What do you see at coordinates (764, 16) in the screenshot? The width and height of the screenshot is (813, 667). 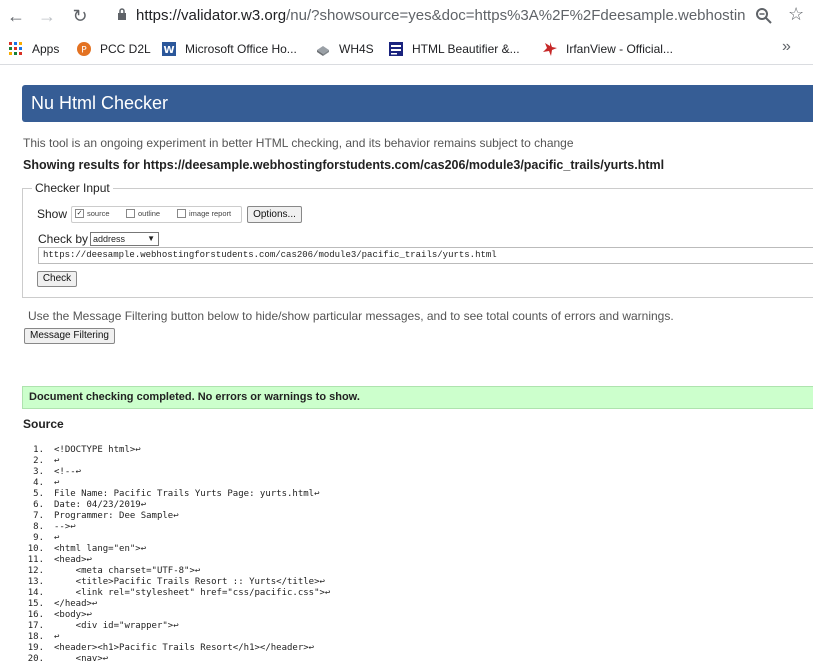 I see `zoom-icon` at bounding box center [764, 16].